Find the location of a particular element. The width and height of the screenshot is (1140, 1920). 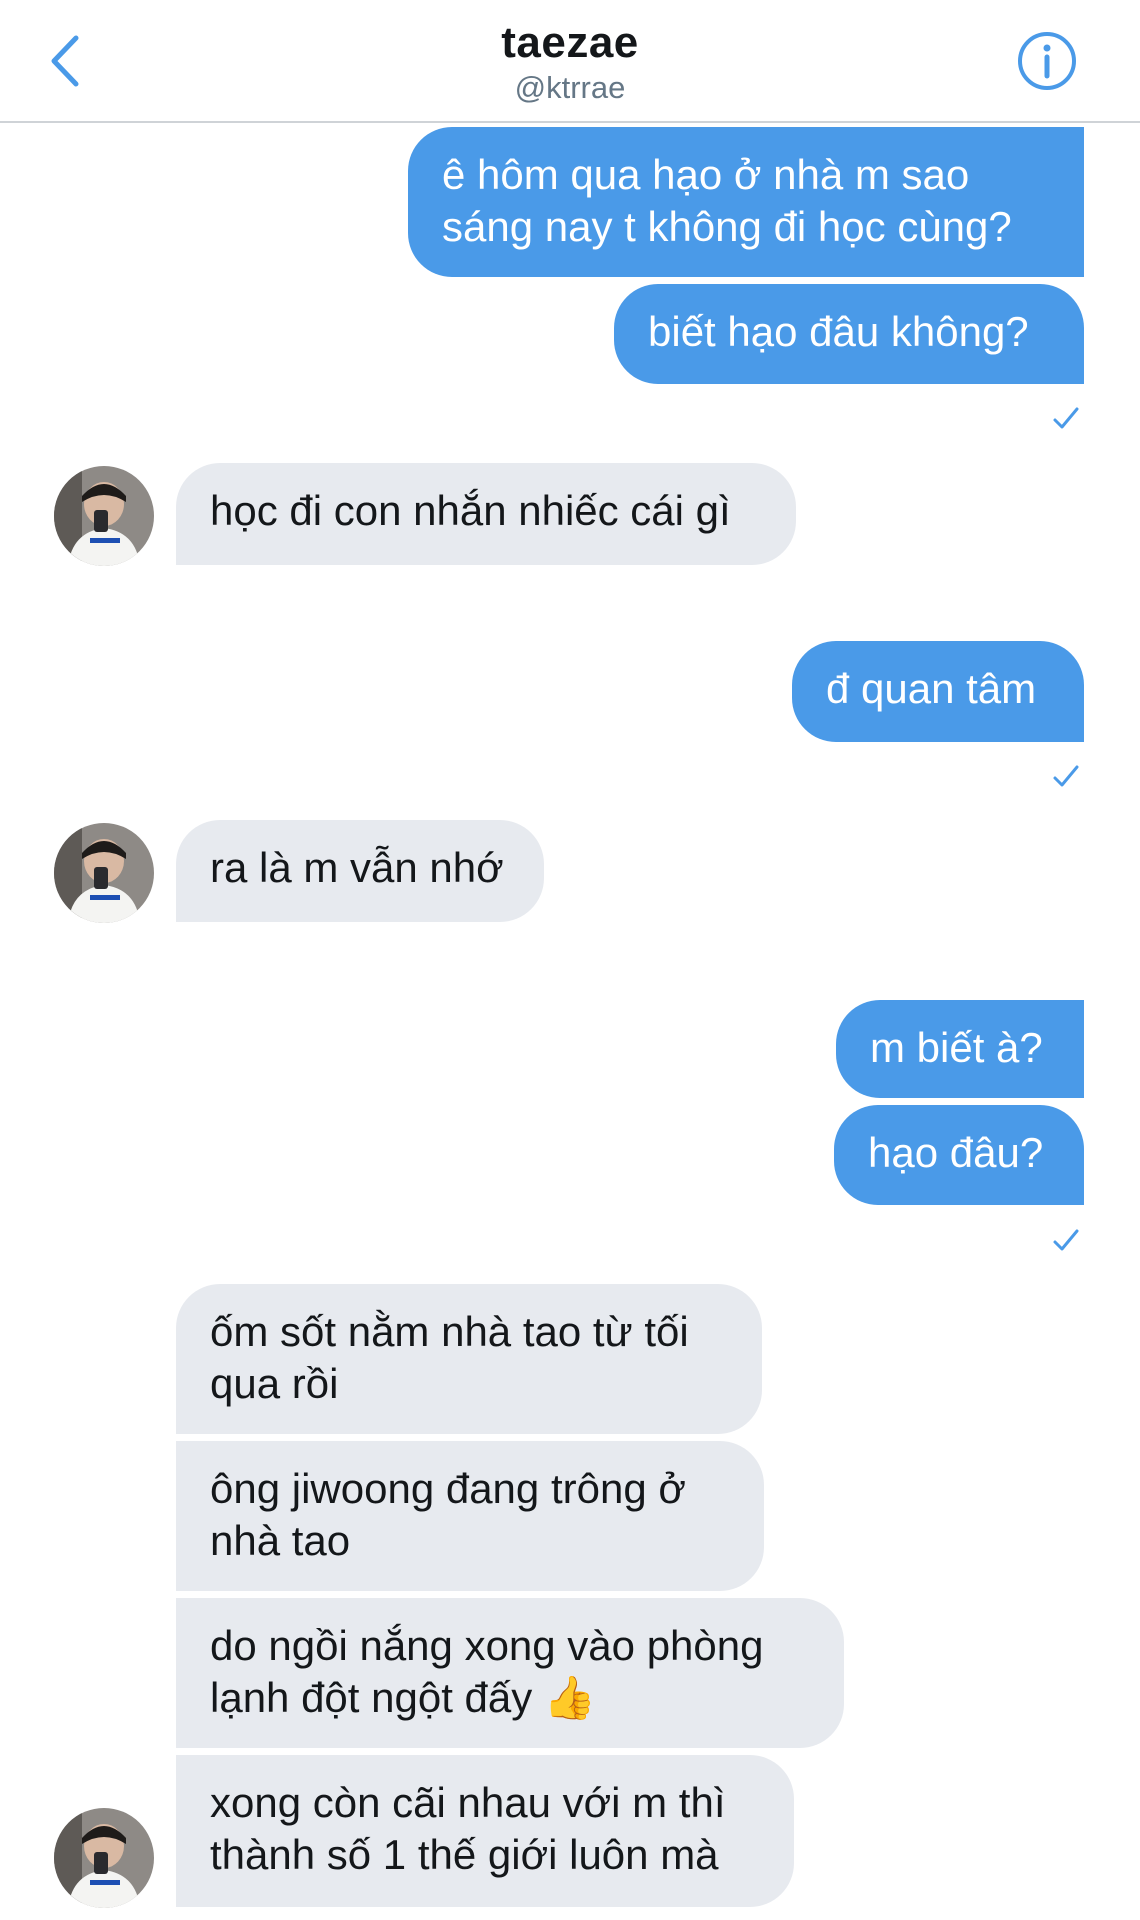

message-bubble-outgoing: biết hạo đâu không? is located at coordinates (849, 334).